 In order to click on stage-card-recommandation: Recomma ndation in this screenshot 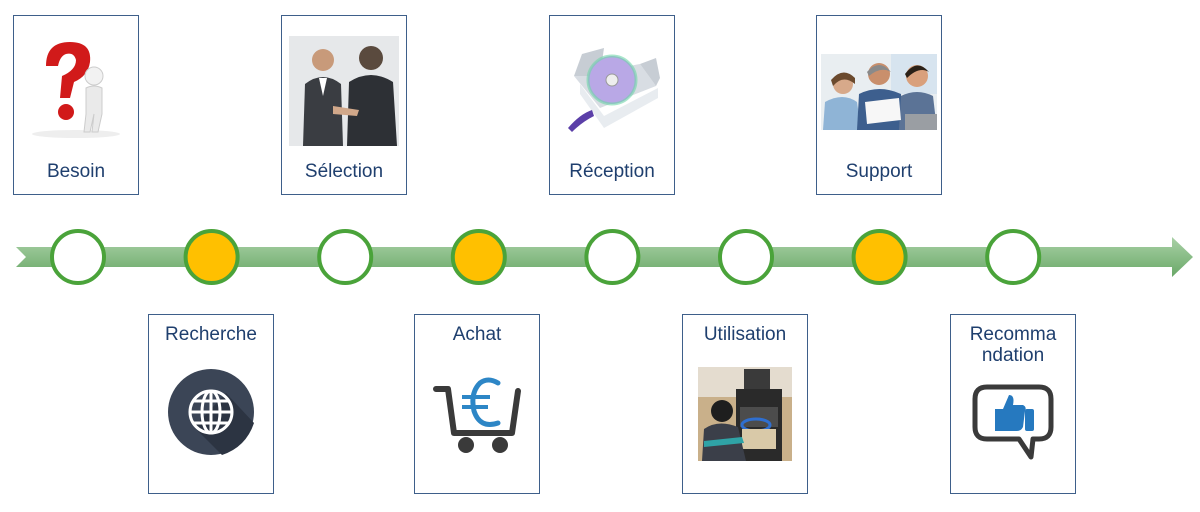, I will do `click(1013, 404)`.